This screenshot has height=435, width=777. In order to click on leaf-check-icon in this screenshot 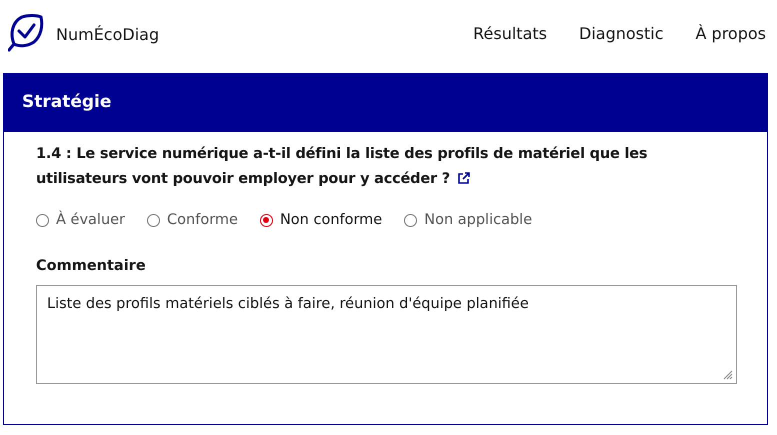, I will do `click(26, 33)`.